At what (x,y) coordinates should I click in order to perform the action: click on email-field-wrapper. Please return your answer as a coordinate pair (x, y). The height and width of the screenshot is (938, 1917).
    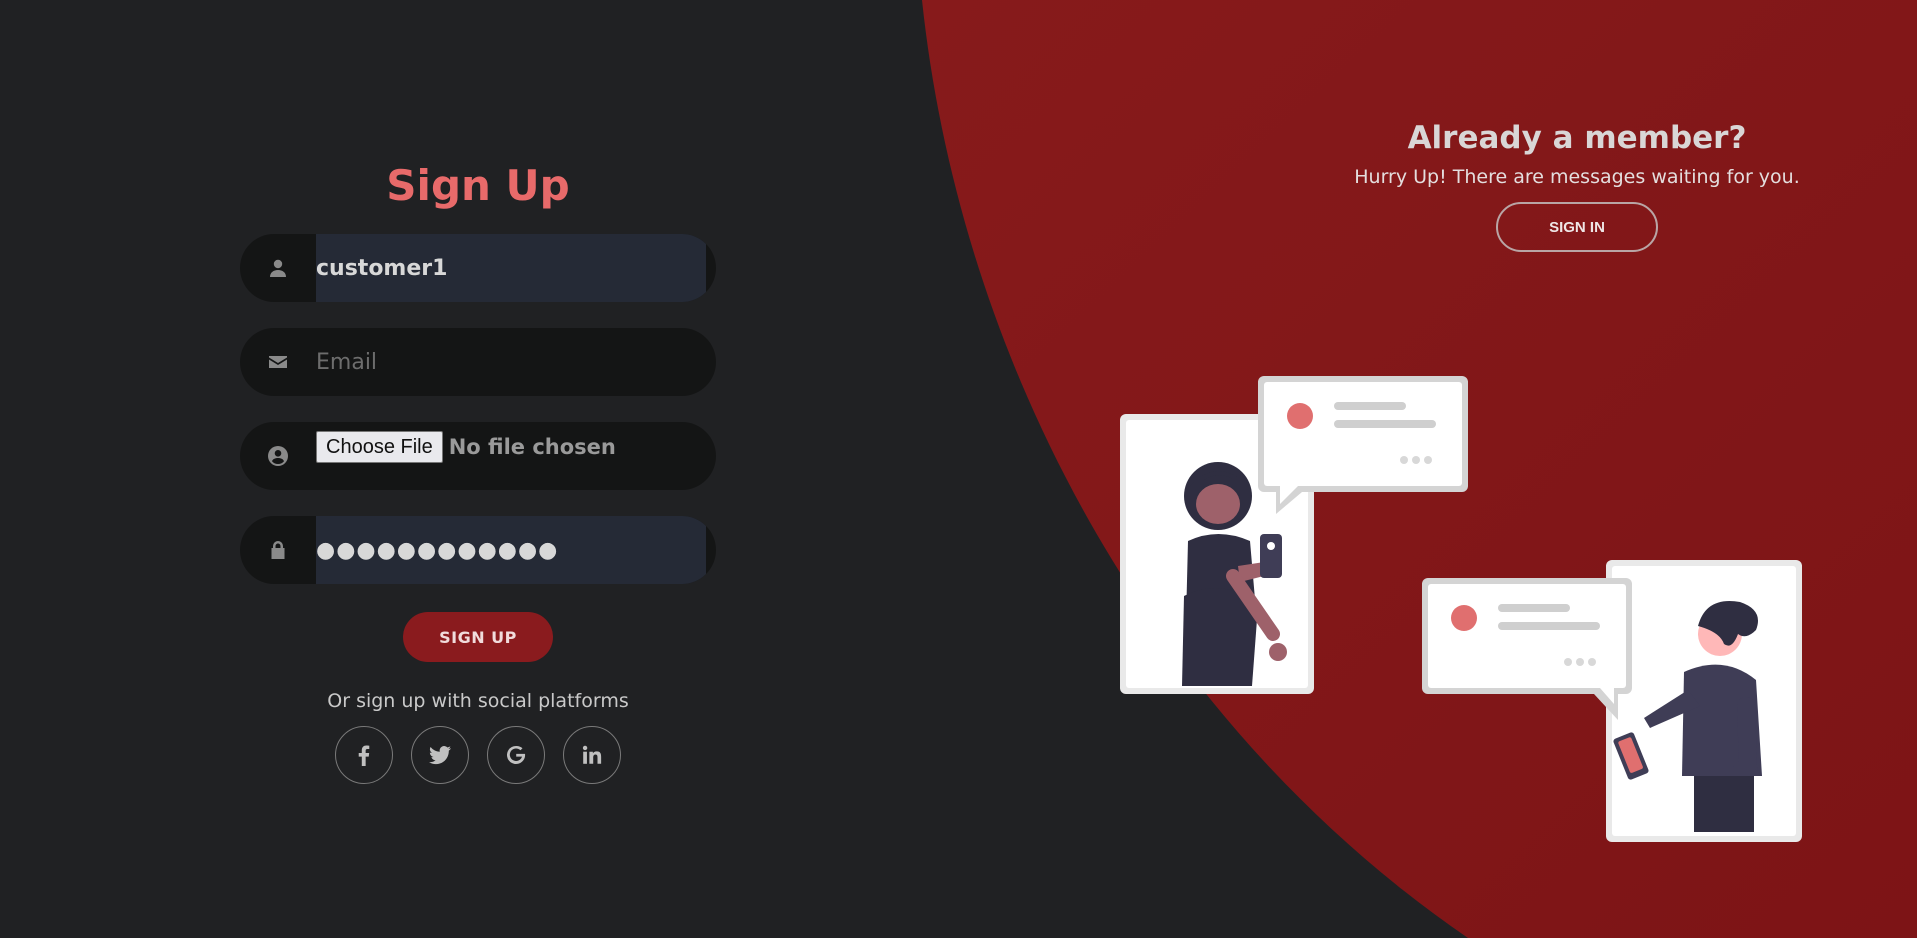
    Looking at the image, I should click on (478, 362).